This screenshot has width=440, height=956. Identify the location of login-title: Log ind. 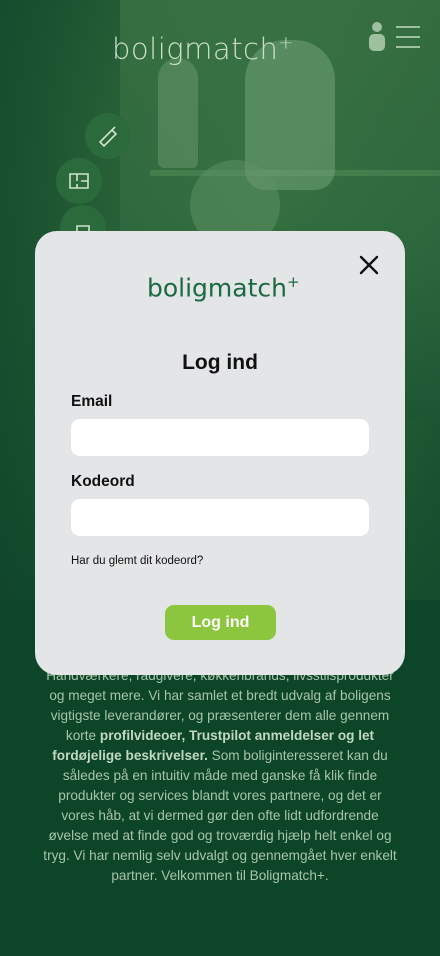
(220, 362).